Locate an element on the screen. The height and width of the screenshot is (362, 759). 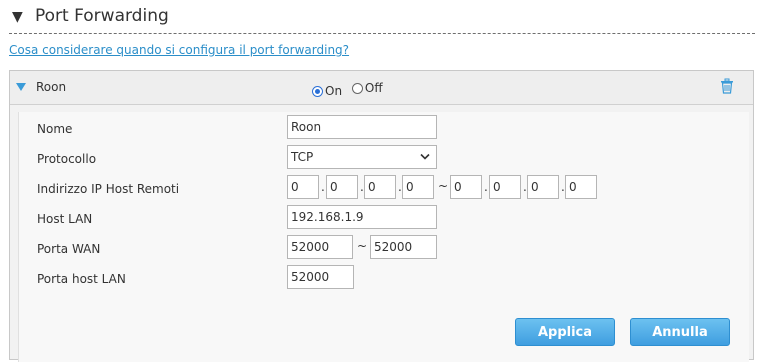
radio-on-label: On is located at coordinates (334, 91).